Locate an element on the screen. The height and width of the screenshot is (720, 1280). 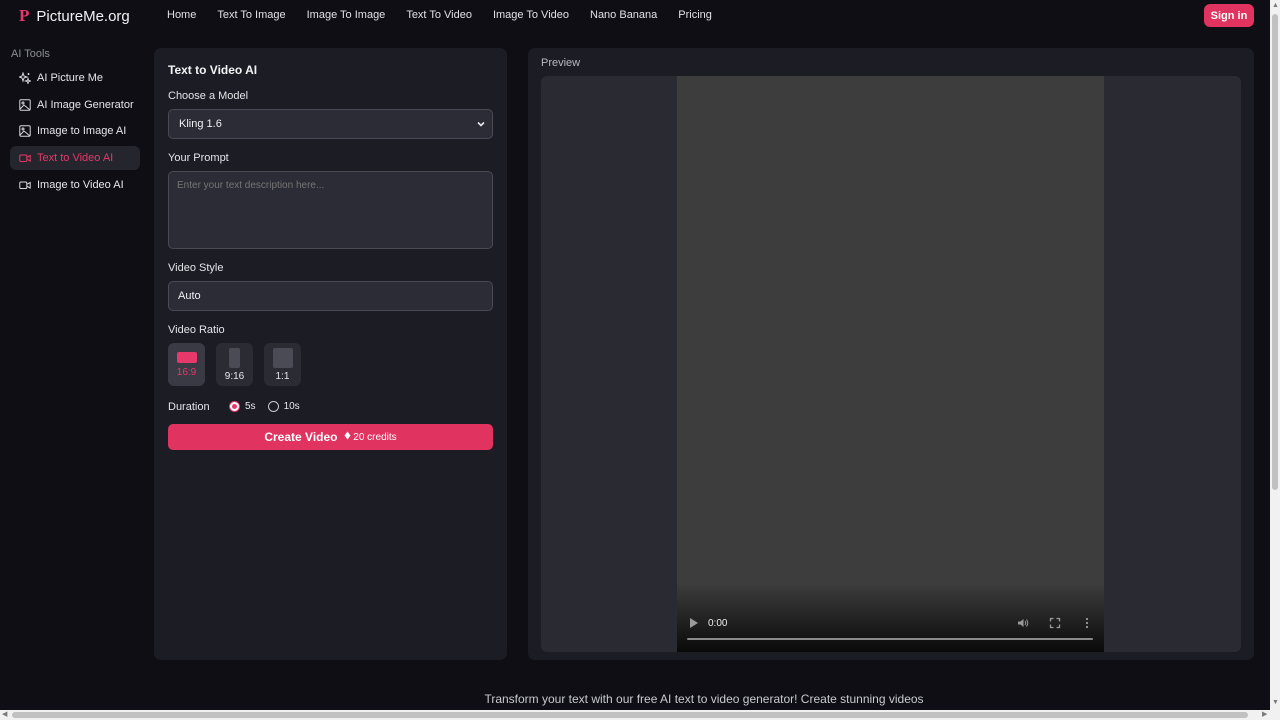
video-style-value: Auto is located at coordinates (189, 296).